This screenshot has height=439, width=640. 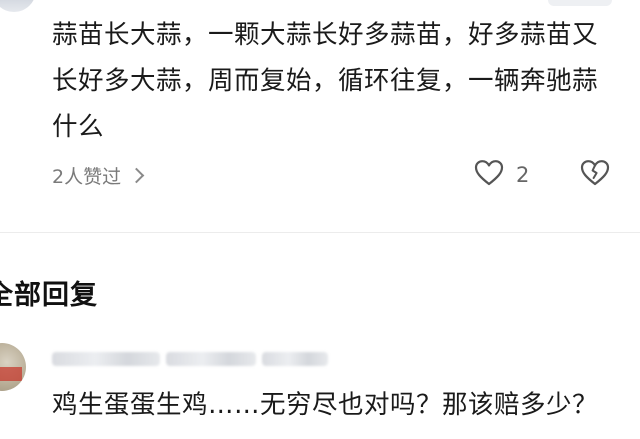 I want to click on dislike-button, so click(x=595, y=175).